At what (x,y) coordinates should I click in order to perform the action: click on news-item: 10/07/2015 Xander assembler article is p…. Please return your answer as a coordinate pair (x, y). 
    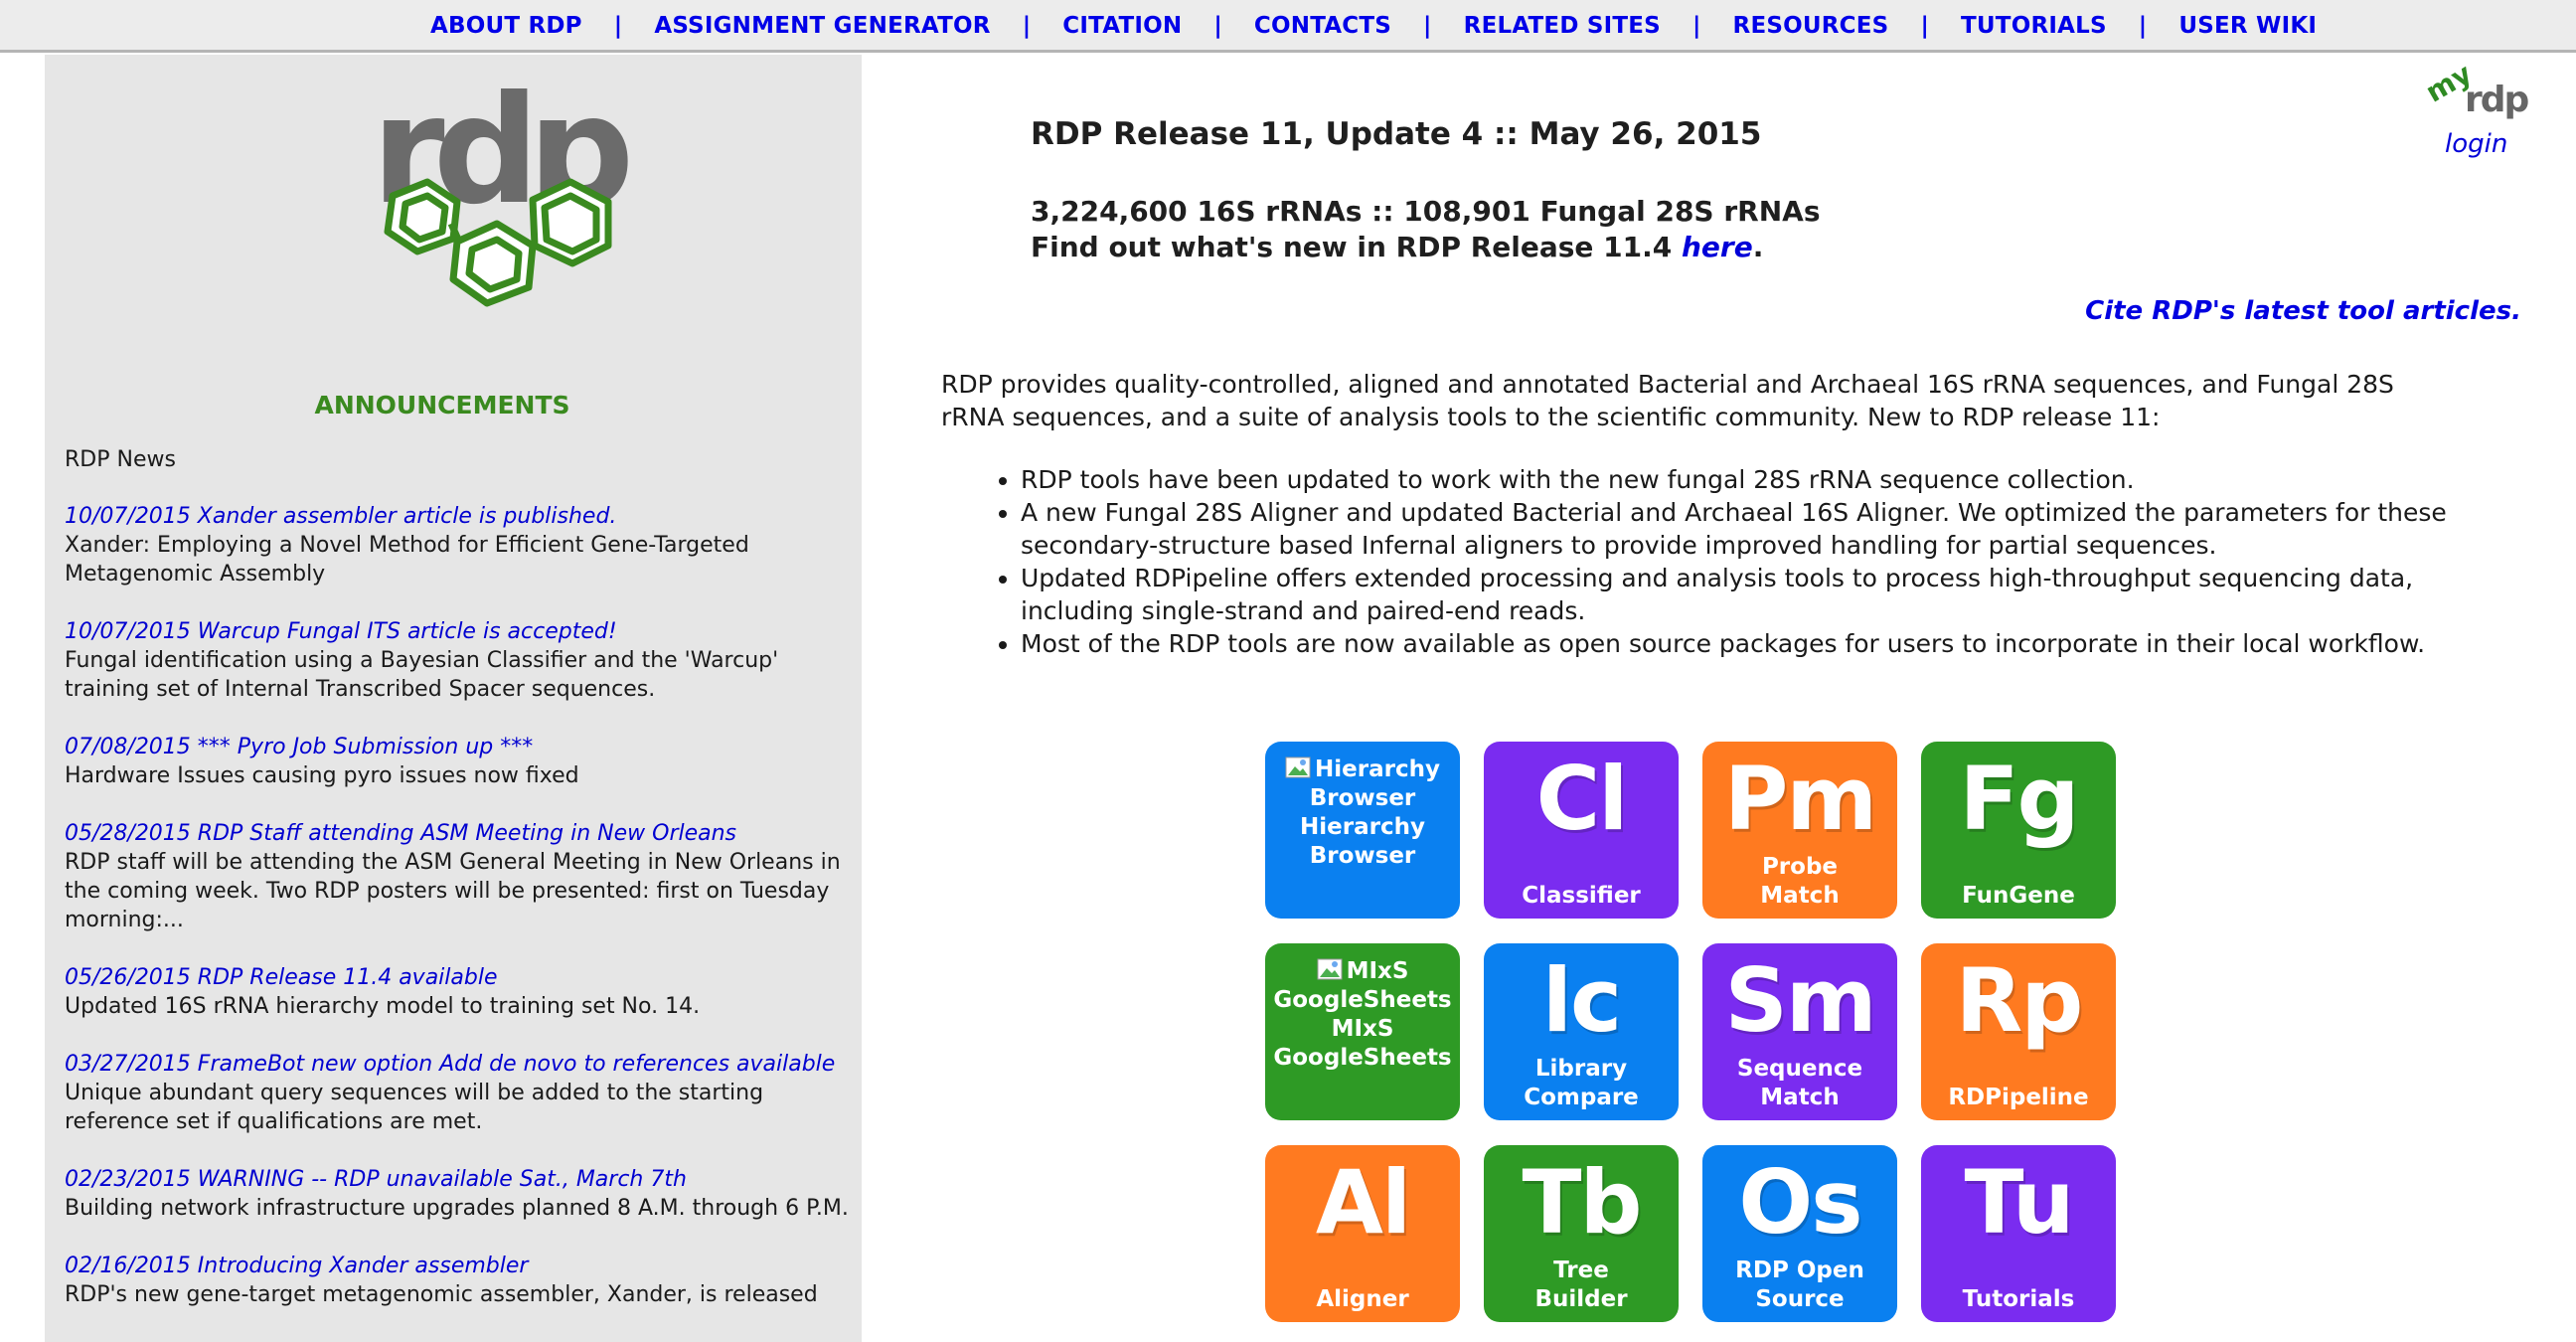
    Looking at the image, I should click on (462, 545).